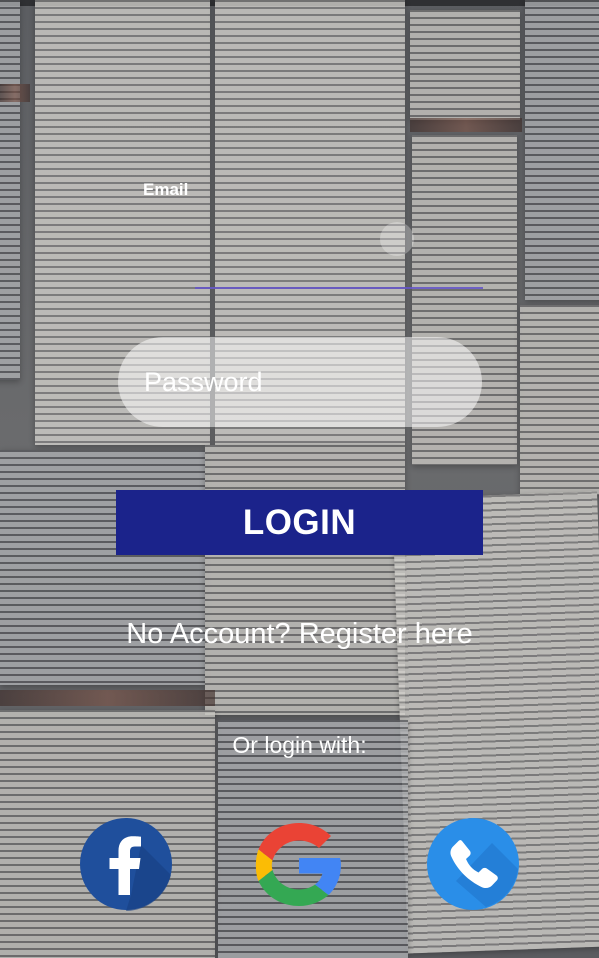 The image size is (599, 958). What do you see at coordinates (339, 288) in the screenshot?
I see `email-field-underline` at bounding box center [339, 288].